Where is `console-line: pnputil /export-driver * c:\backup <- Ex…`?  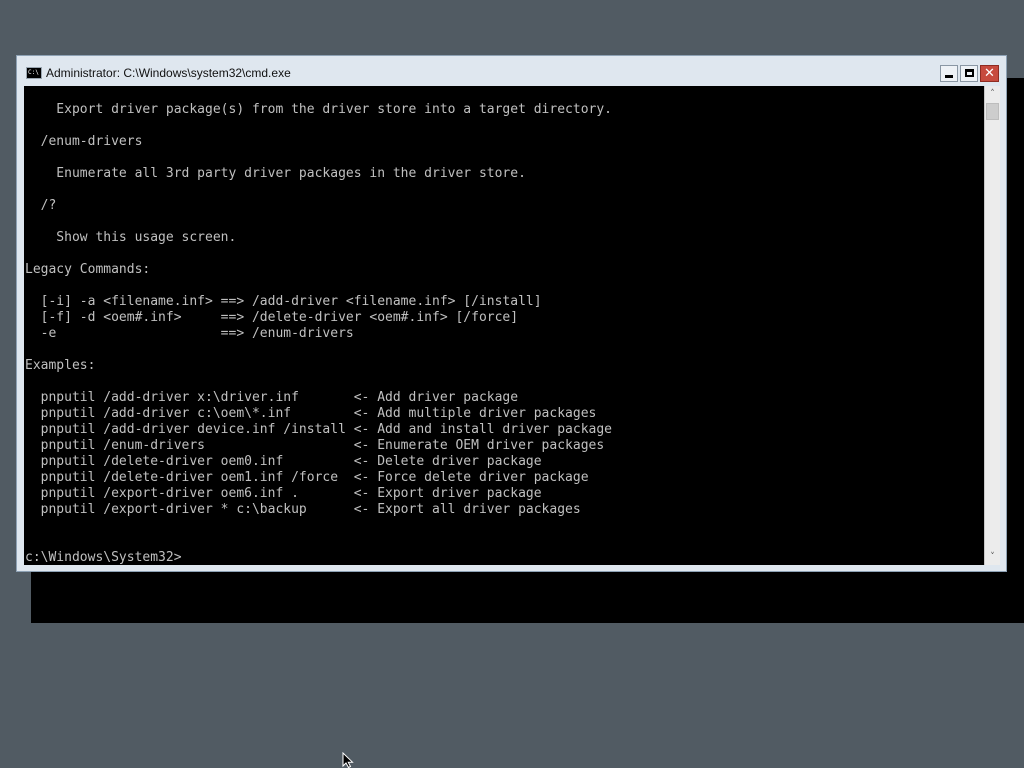
console-line: pnputil /export-driver * c:\backup <- Ex… is located at coordinates (303, 509).